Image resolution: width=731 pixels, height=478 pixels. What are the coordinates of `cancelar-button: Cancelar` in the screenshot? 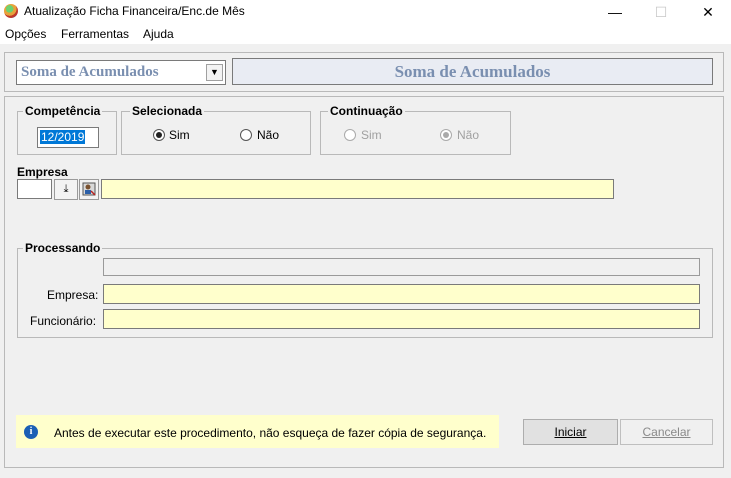 It's located at (666, 432).